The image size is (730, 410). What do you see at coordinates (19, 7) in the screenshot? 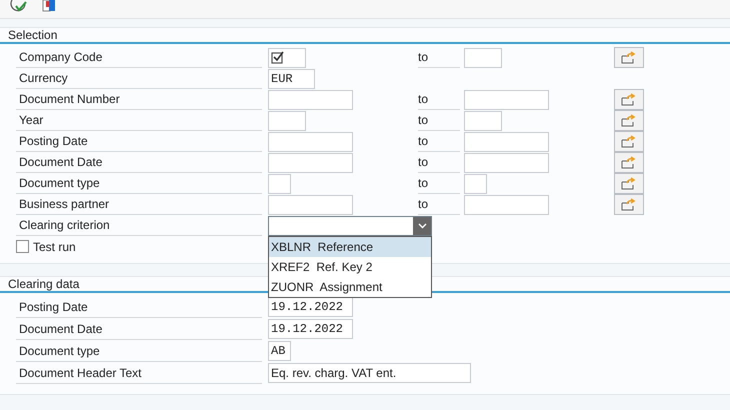
I see `check-icon` at bounding box center [19, 7].